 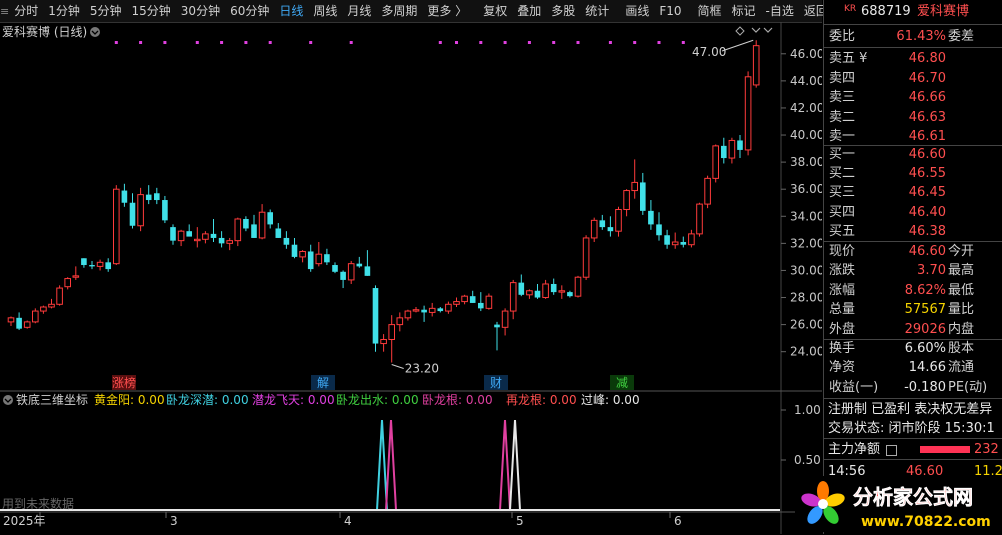 What do you see at coordinates (913, 118) in the screenshot?
I see `sell-row: 卖二 46.63` at bounding box center [913, 118].